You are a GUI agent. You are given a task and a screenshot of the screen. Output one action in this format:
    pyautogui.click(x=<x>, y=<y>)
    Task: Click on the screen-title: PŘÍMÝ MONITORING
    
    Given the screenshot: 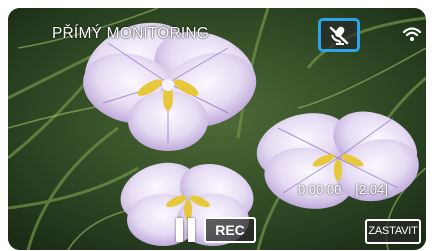 What is the action you would take?
    pyautogui.click(x=131, y=33)
    